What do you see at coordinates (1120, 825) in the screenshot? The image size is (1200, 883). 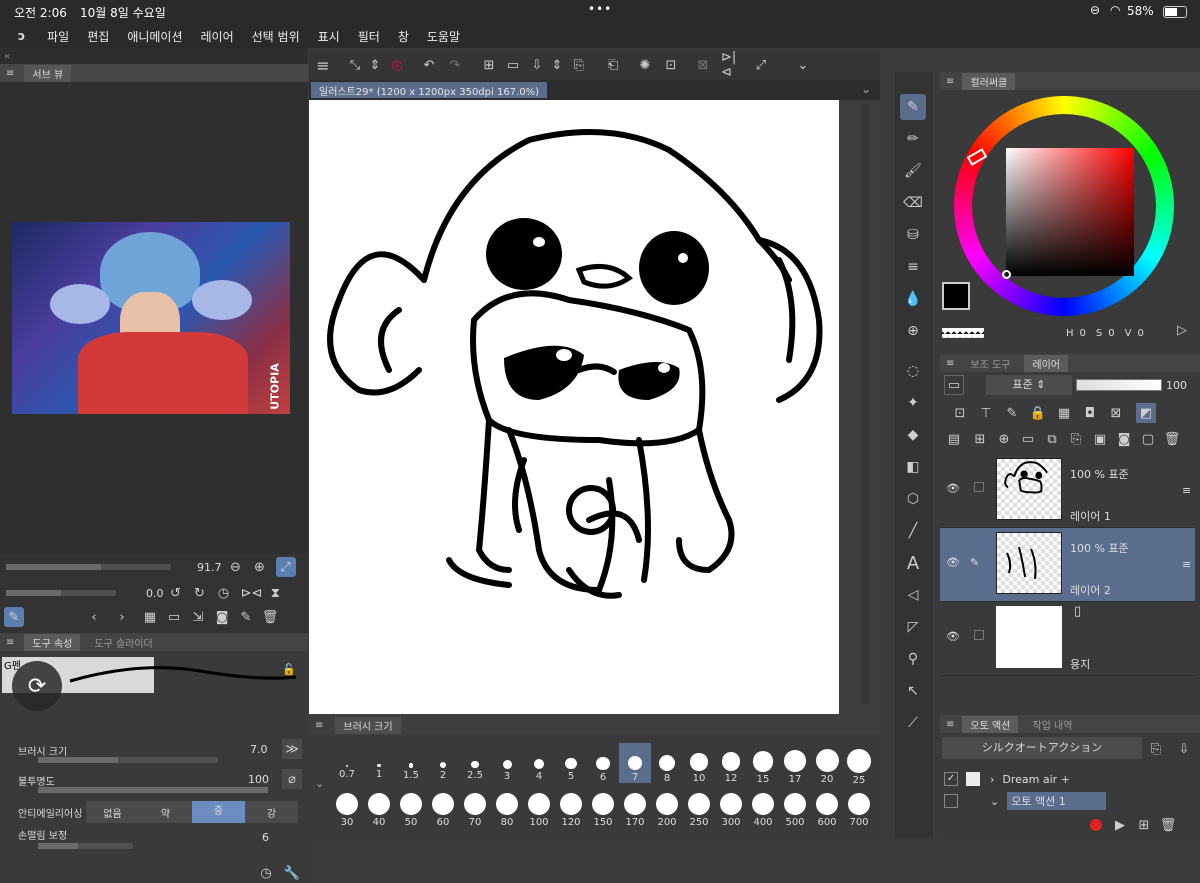 I see `play-icon: ▶` at bounding box center [1120, 825].